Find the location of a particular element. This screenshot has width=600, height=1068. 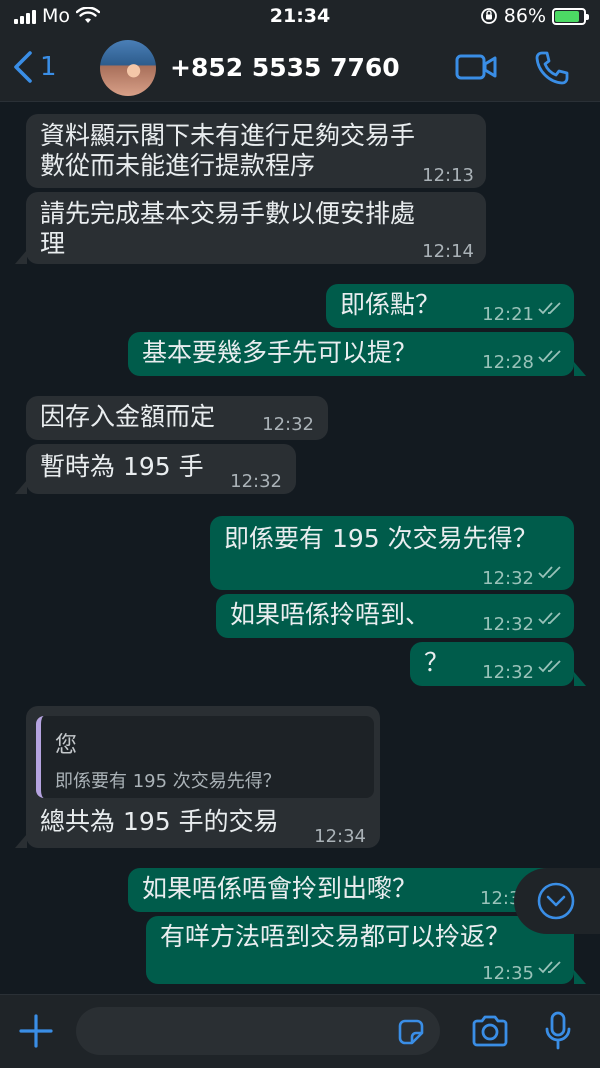

message-bubble-incoming: 請先完成基本交易手數以便安排處 理 12:14 is located at coordinates (256, 228).